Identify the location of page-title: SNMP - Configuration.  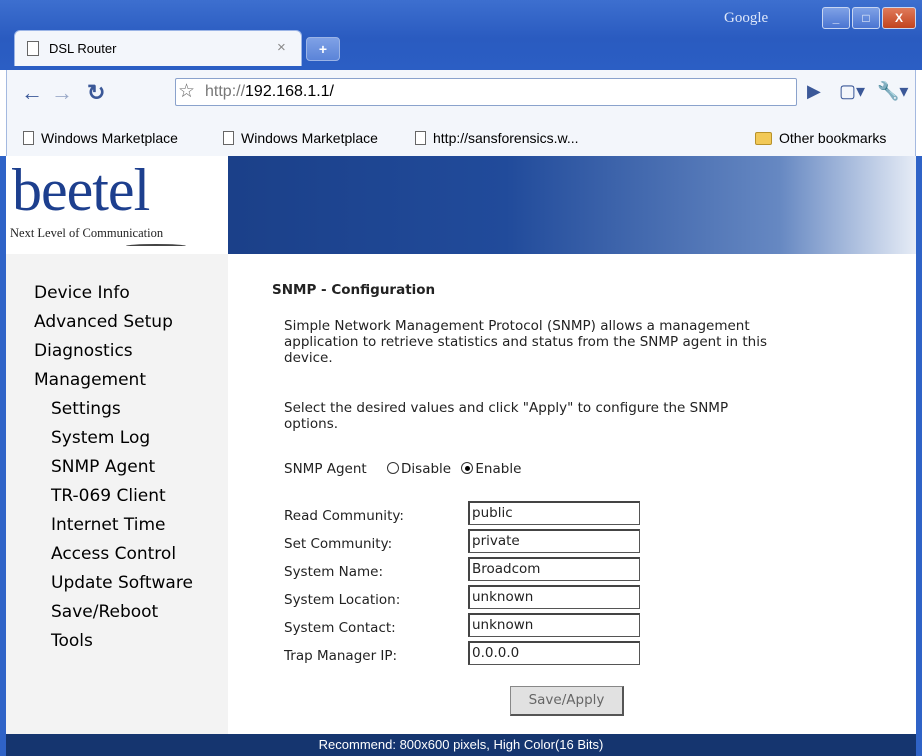
(354, 290).